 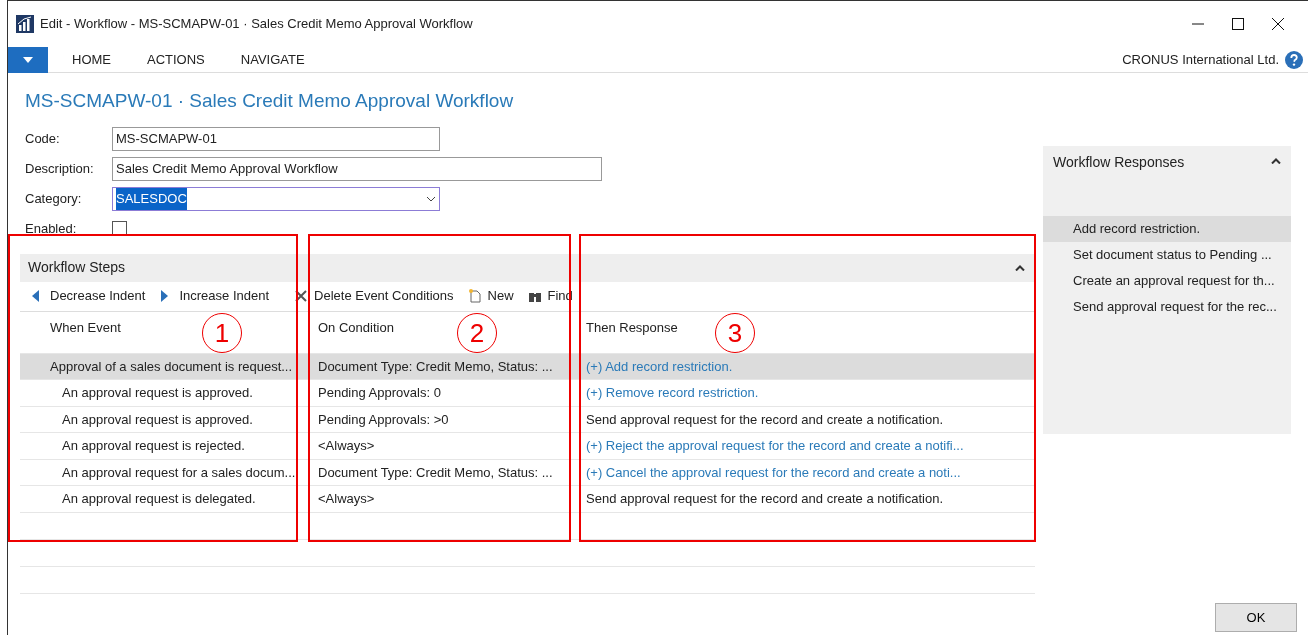 I want to click on panel-title: Workflow Responses, so click(x=1119, y=162).